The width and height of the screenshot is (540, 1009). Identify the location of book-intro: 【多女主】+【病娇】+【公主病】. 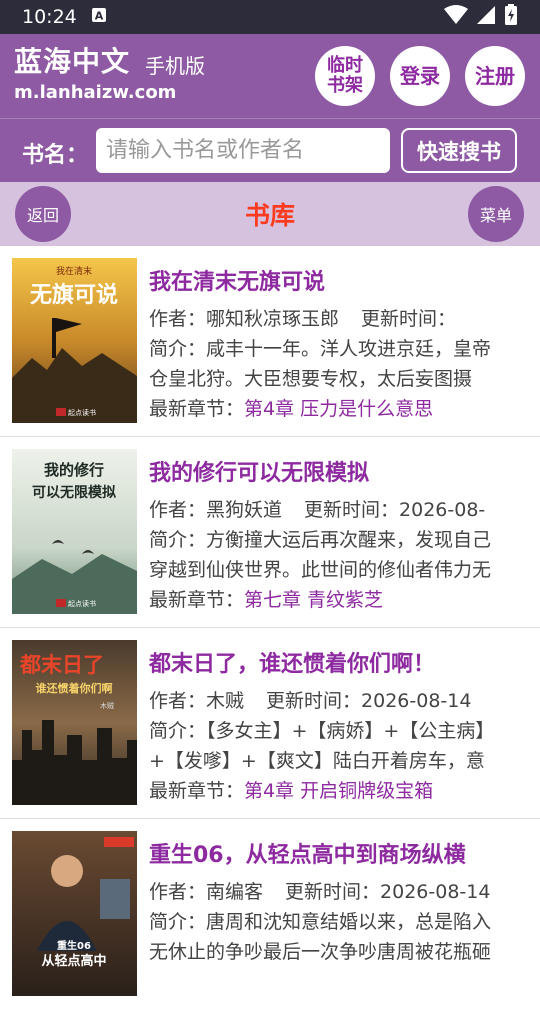
(350, 731).